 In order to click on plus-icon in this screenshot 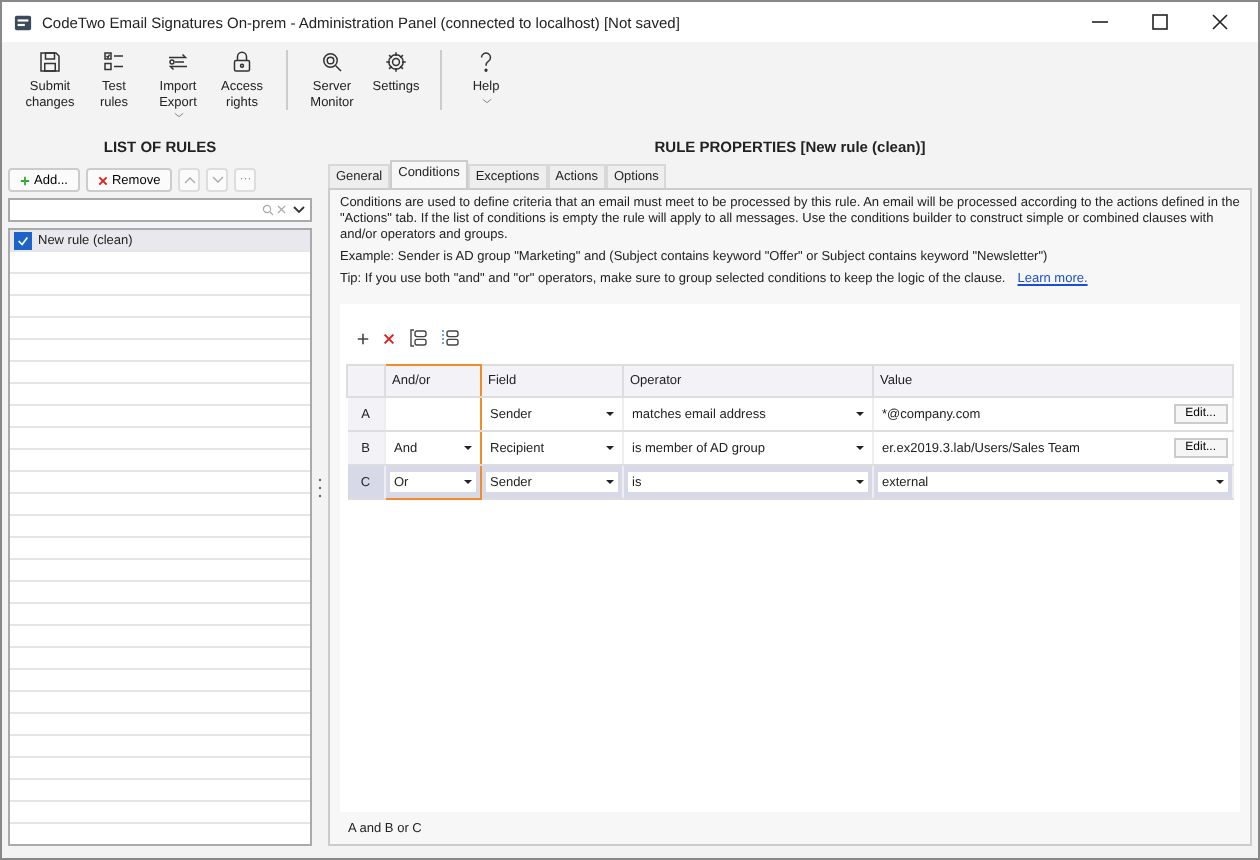, I will do `click(25, 180)`.